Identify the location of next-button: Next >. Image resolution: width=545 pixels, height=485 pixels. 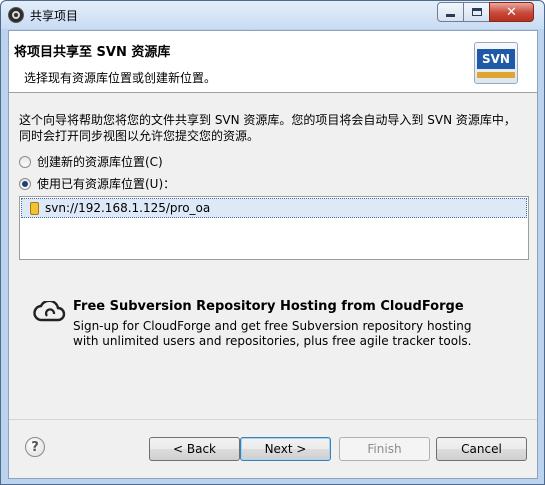
(285, 449).